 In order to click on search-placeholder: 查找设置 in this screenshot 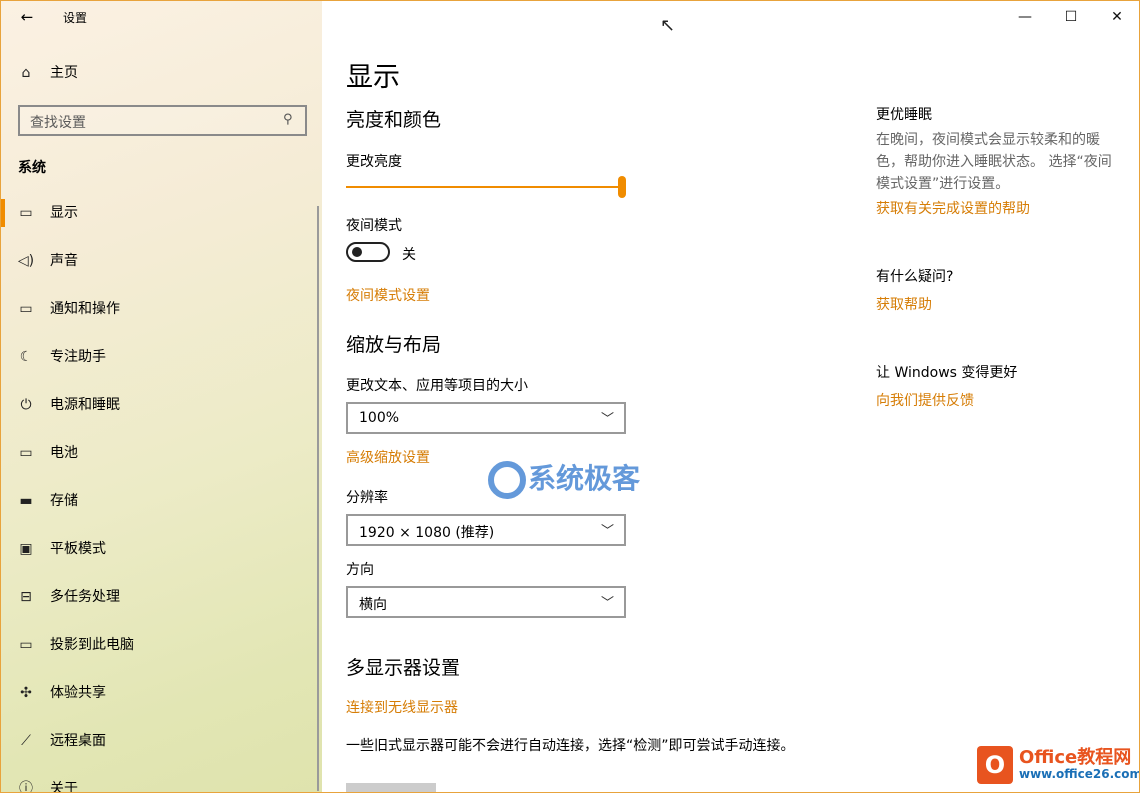, I will do `click(58, 123)`.